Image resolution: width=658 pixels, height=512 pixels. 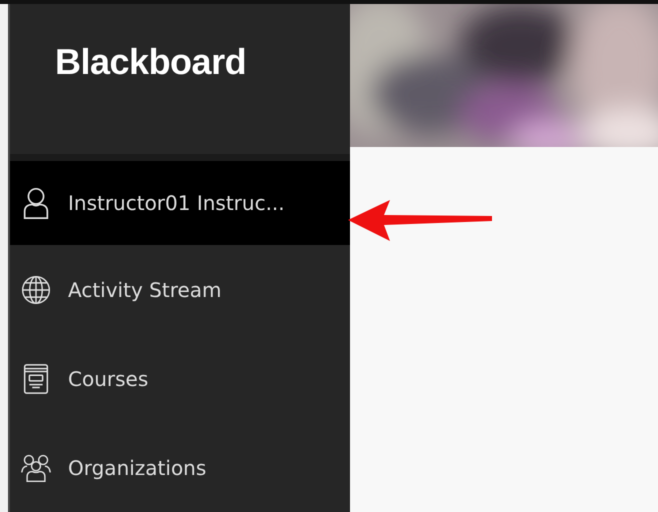 I want to click on logo: Blackboard, so click(x=150, y=62).